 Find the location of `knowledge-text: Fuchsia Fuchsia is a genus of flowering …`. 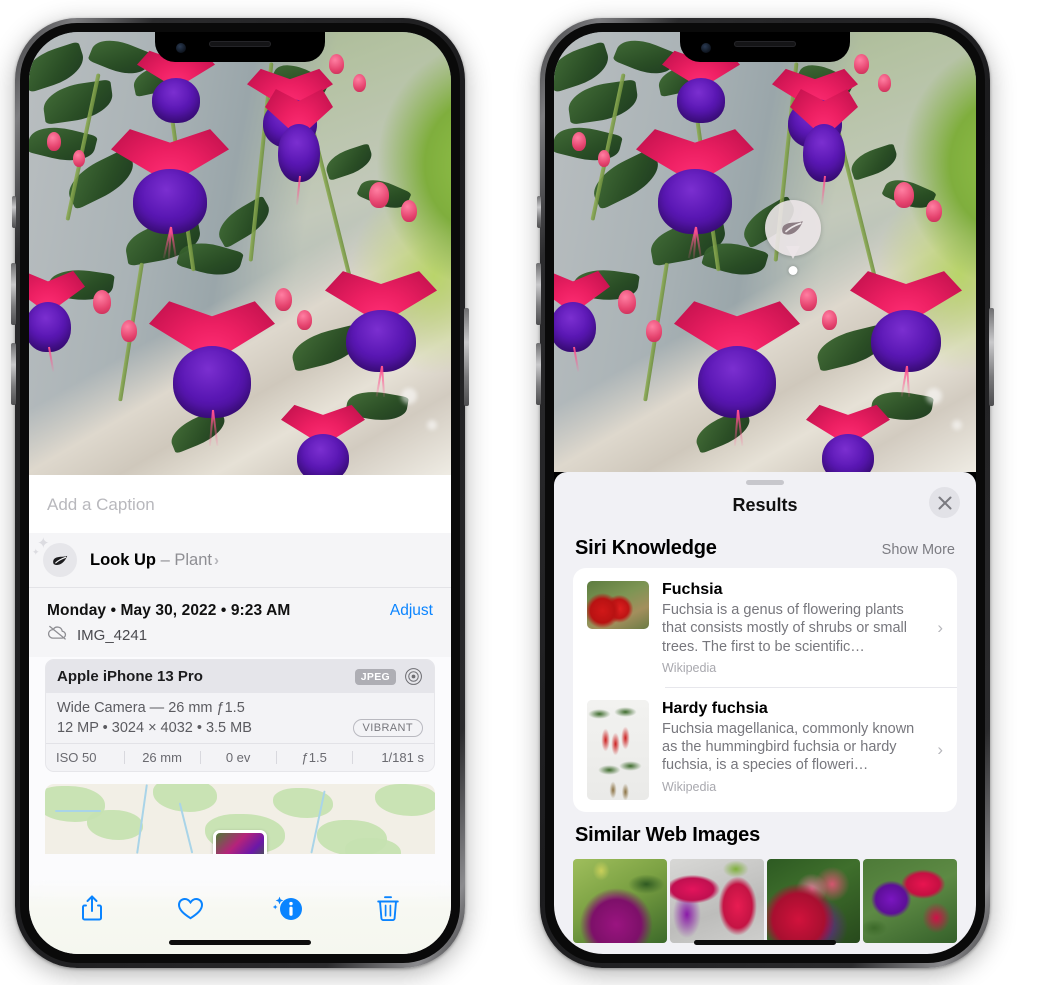

knowledge-text: Fuchsia Fuchsia is a genus of flowering … is located at coordinates (791, 628).